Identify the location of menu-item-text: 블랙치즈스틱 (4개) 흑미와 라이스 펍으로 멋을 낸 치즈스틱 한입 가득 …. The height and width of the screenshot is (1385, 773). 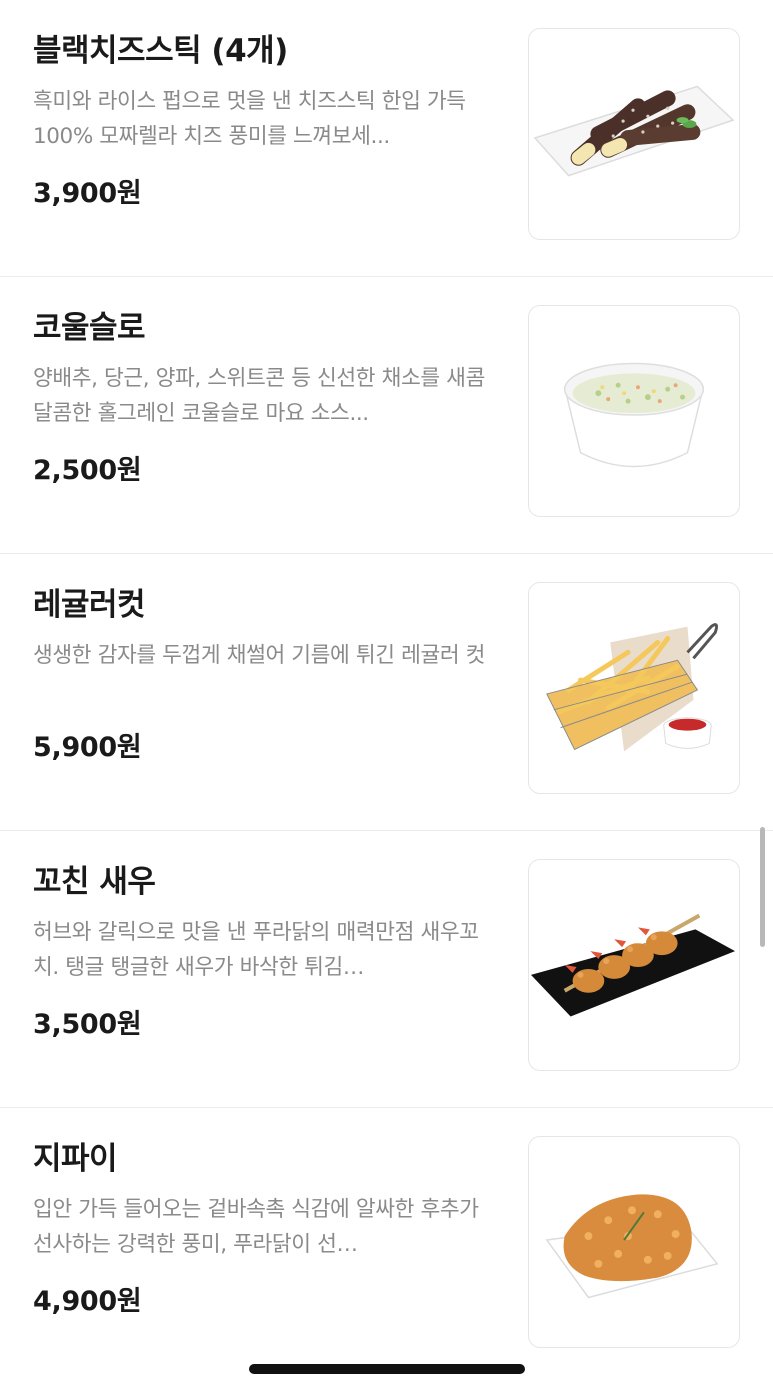
(268, 121).